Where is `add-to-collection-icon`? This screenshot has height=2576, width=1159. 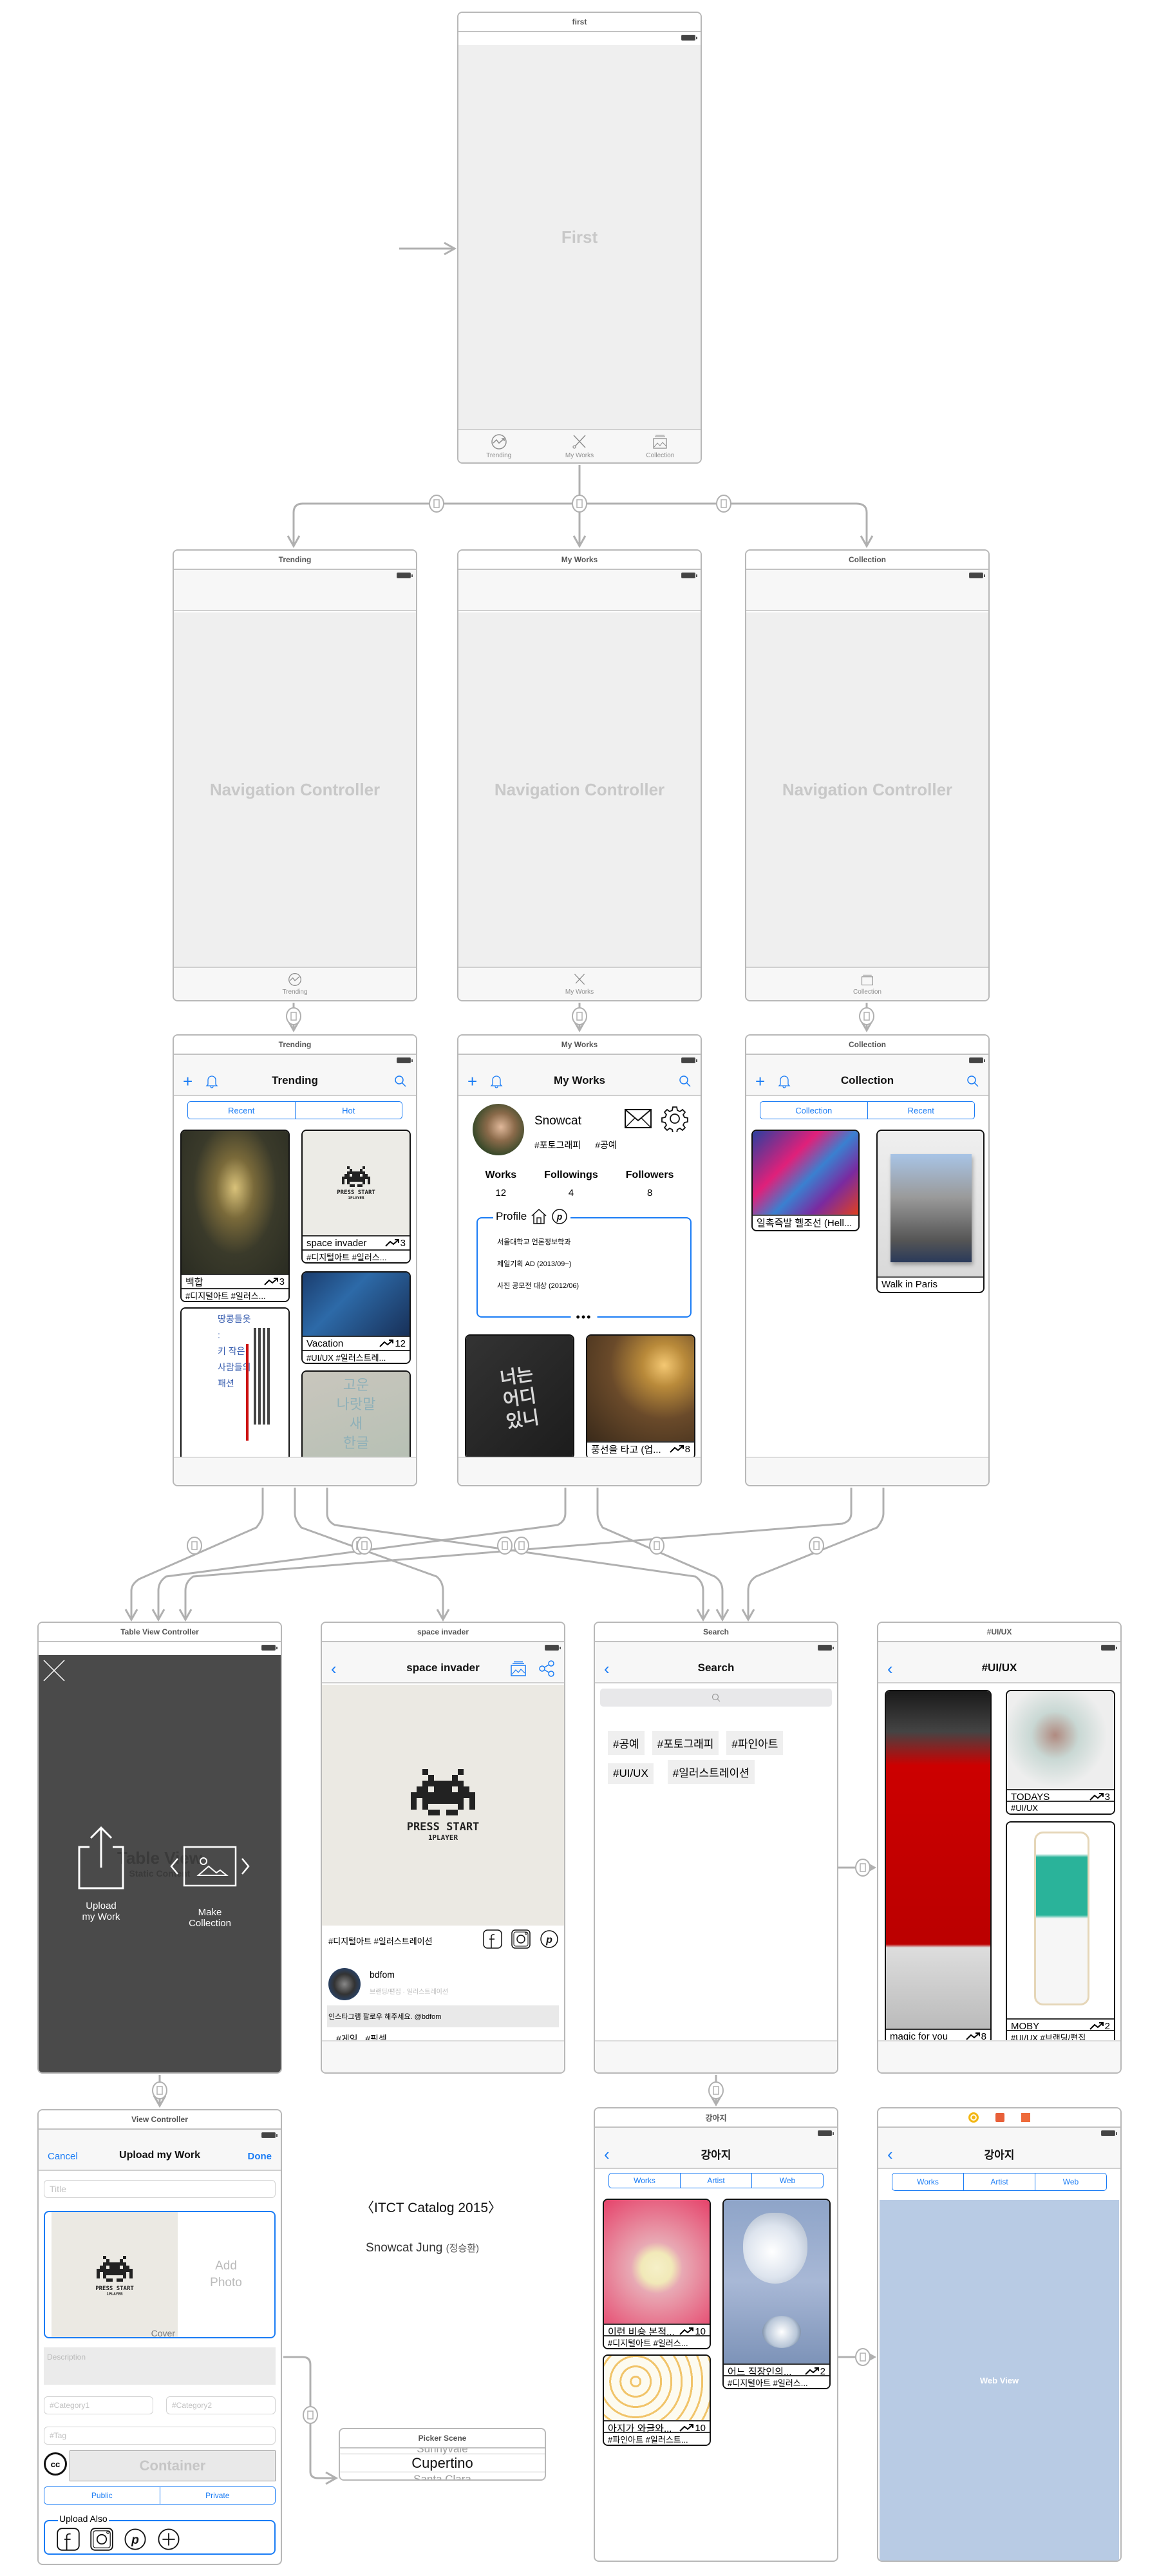
add-to-collection-icon is located at coordinates (518, 1669).